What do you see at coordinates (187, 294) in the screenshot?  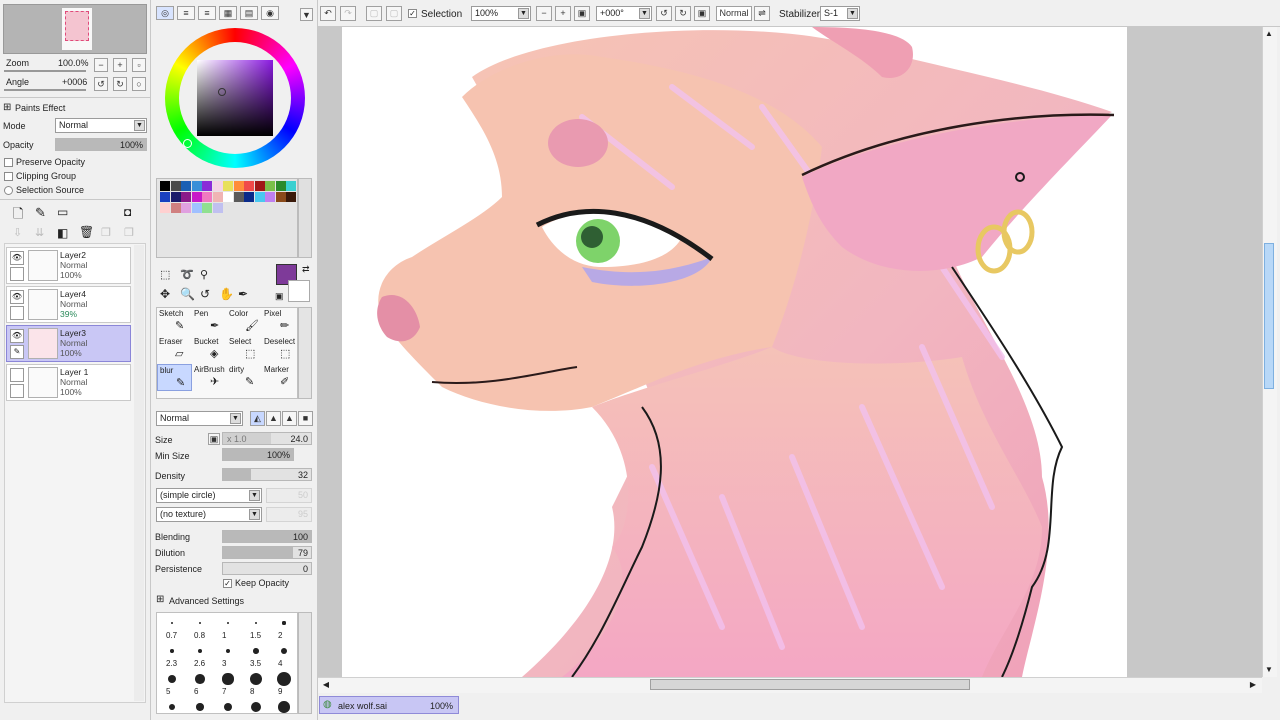 I see `zoom-tool-icon: 🔍` at bounding box center [187, 294].